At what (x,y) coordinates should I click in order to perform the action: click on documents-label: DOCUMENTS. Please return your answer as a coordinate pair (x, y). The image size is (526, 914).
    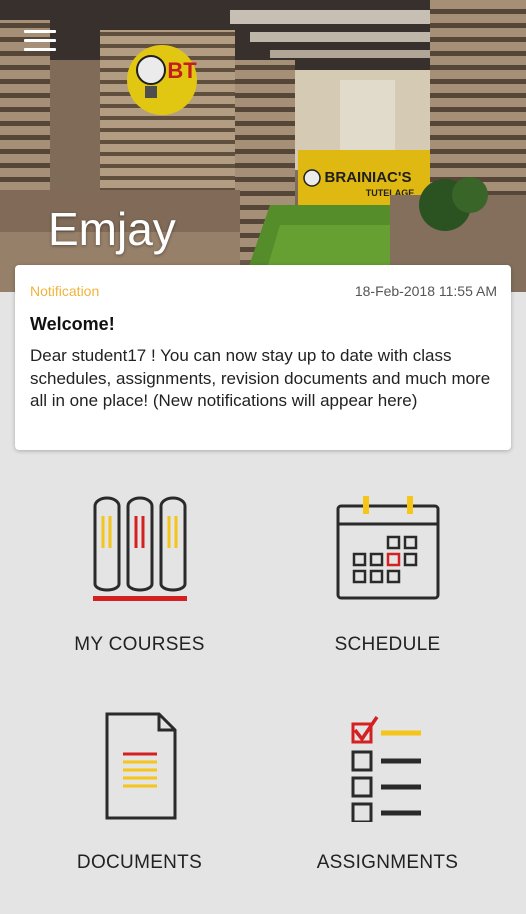
    Looking at the image, I should click on (139, 862).